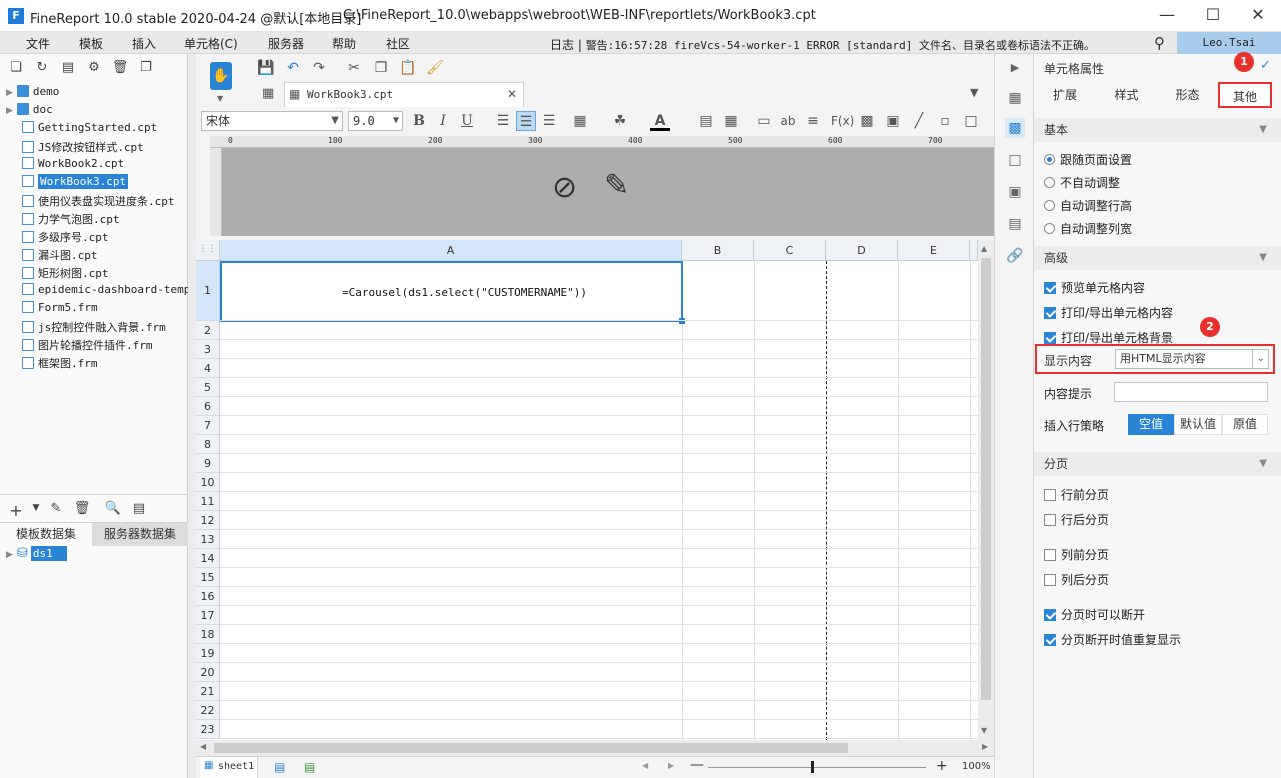 The image size is (1281, 778). I want to click on delete-dataset-icon: 🗑, so click(82, 509).